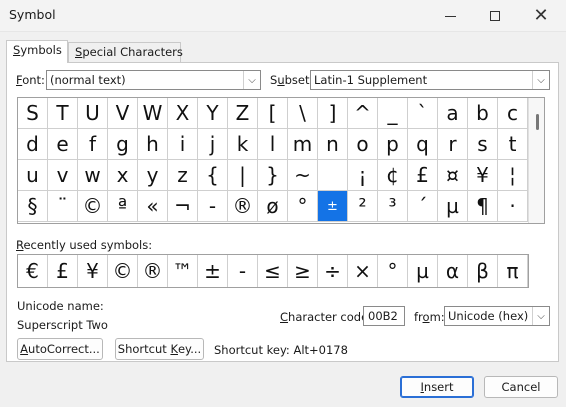  What do you see at coordinates (273, 144) in the screenshot?
I see `symbol-cell: l` at bounding box center [273, 144].